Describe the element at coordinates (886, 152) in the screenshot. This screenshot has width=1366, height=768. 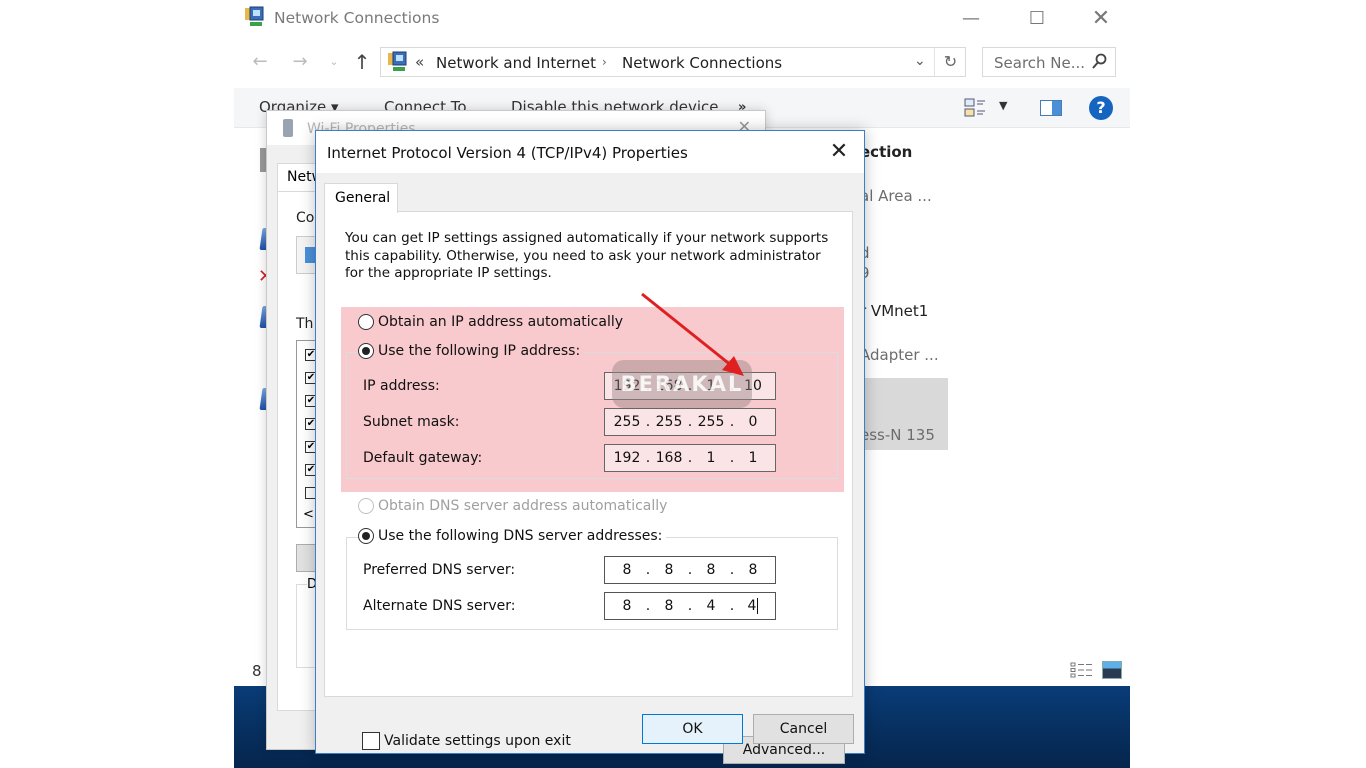
I see `connection-name-fragment: ection` at that location.